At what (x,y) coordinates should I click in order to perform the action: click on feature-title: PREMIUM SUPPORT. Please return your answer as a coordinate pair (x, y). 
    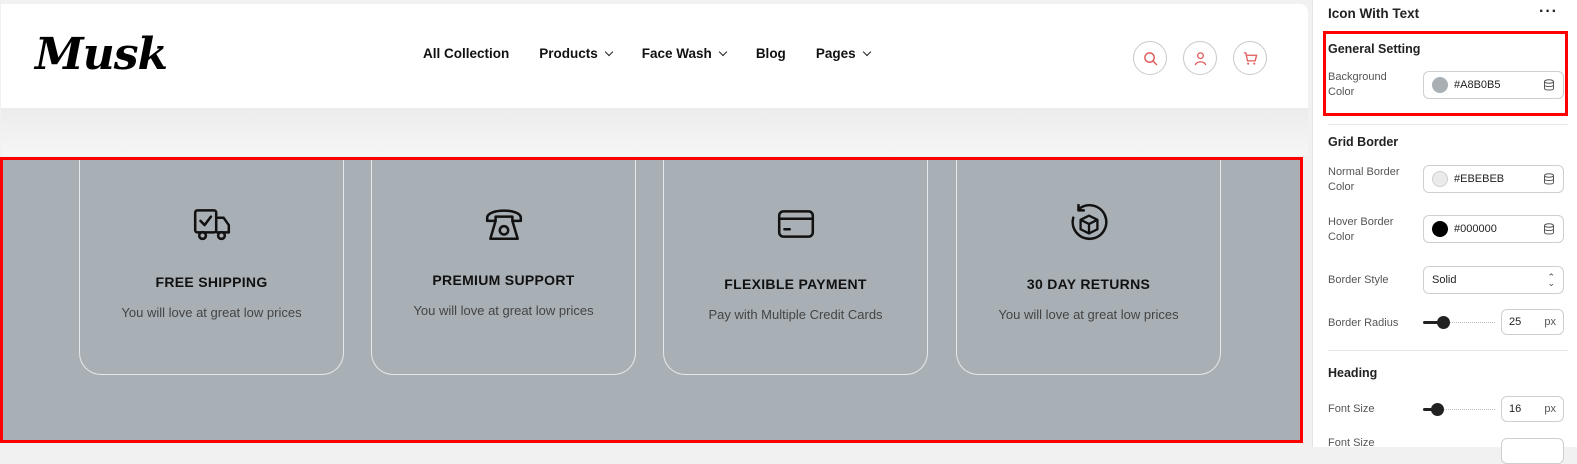
    Looking at the image, I should click on (503, 280).